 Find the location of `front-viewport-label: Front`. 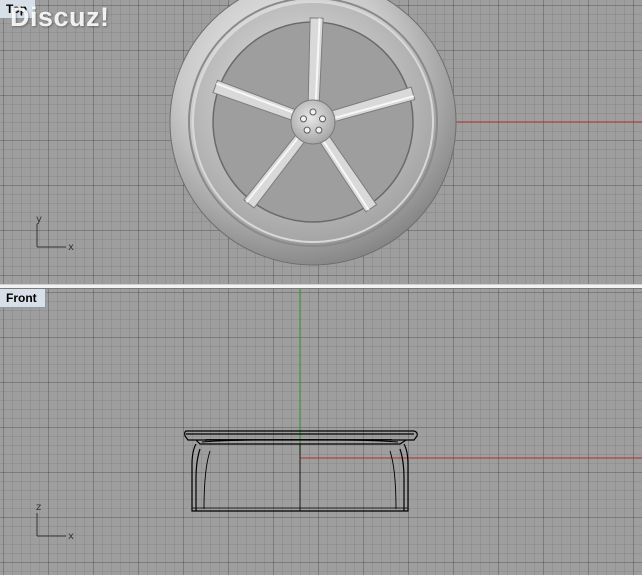

front-viewport-label: Front is located at coordinates (23, 298).